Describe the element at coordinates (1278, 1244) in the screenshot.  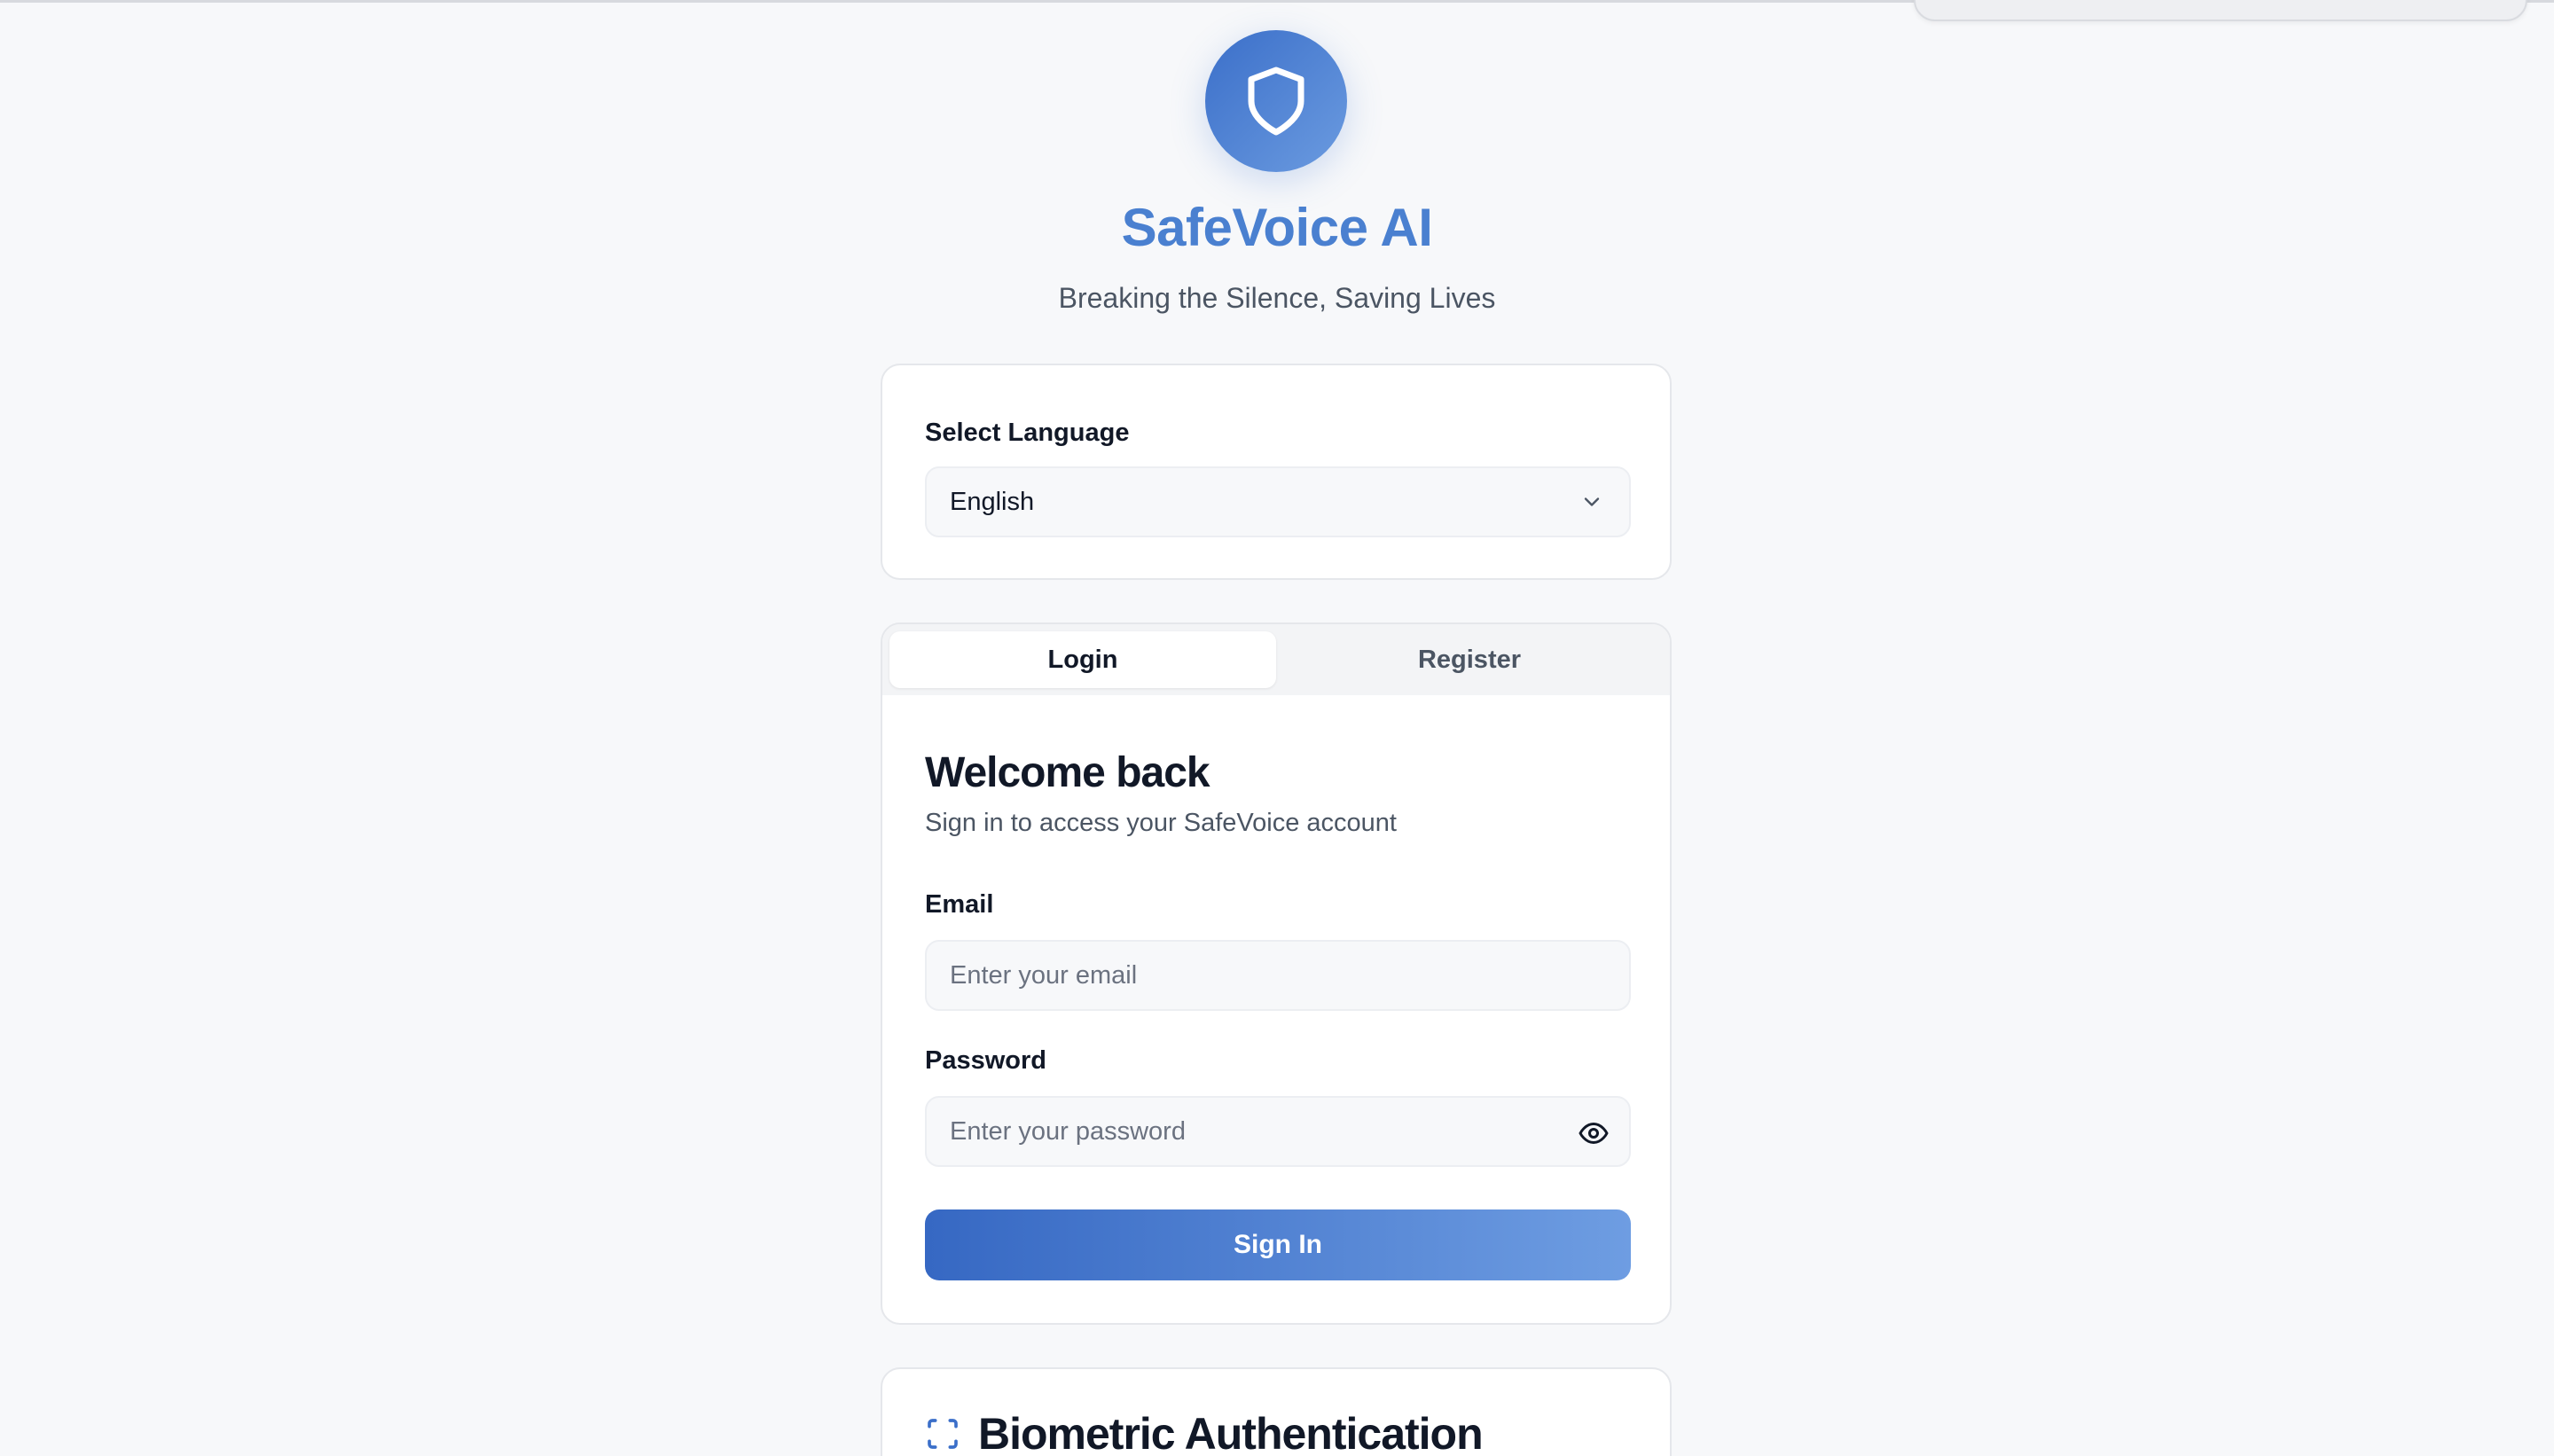
I see `sign-in-button: Sign In` at that location.